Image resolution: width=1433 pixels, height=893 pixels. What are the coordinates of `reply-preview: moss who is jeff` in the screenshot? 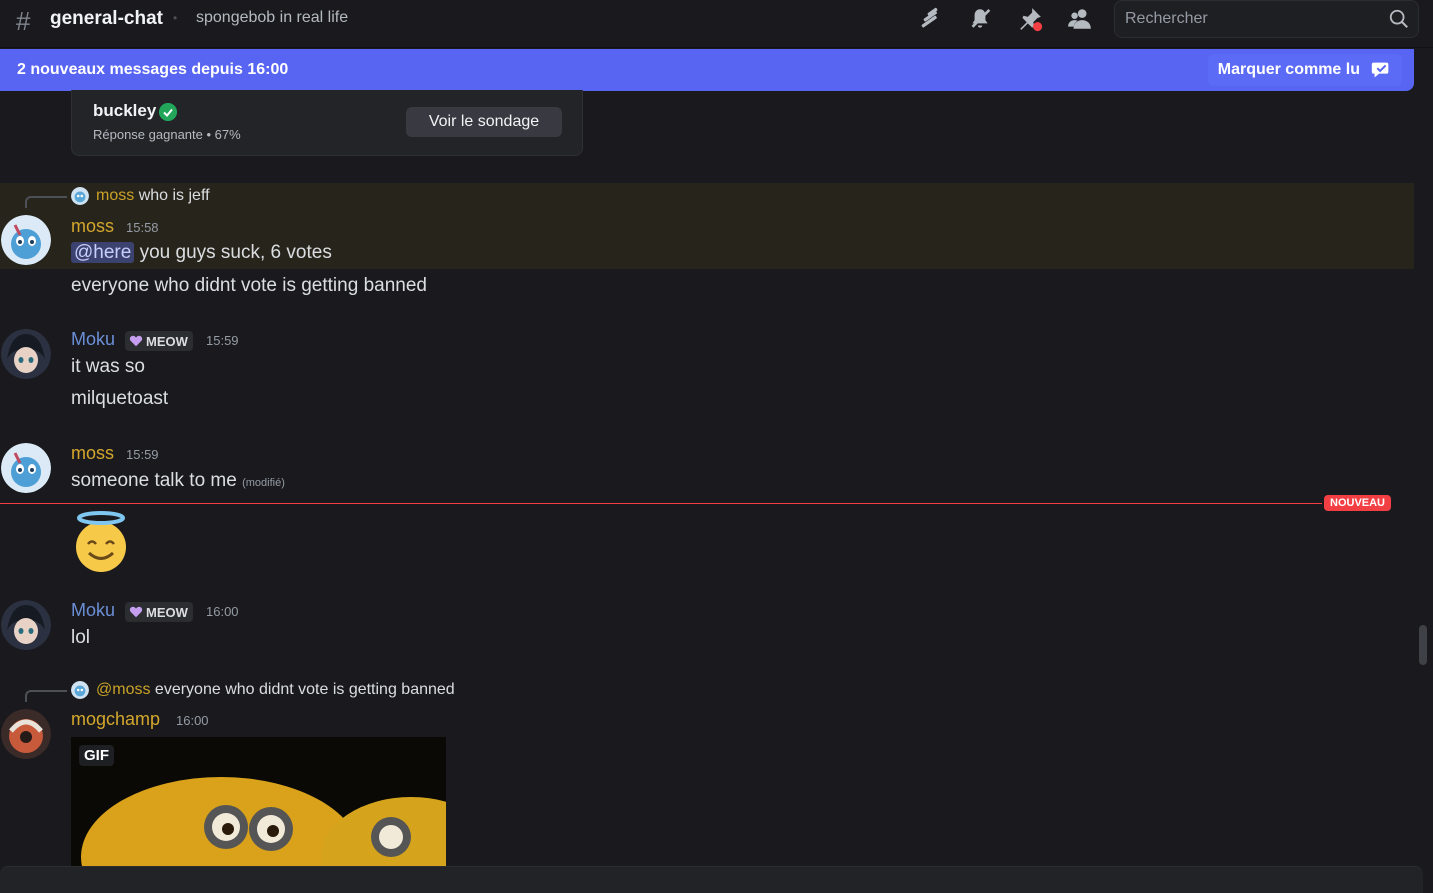 It's located at (153, 196).